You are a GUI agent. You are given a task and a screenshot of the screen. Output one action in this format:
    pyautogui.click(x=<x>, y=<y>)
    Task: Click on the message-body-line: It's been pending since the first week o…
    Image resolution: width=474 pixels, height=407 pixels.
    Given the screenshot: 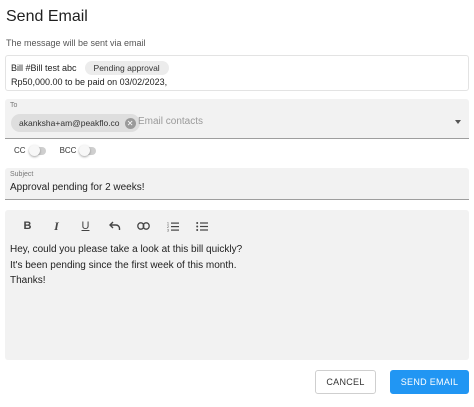 What is the action you would take?
    pyautogui.click(x=123, y=265)
    